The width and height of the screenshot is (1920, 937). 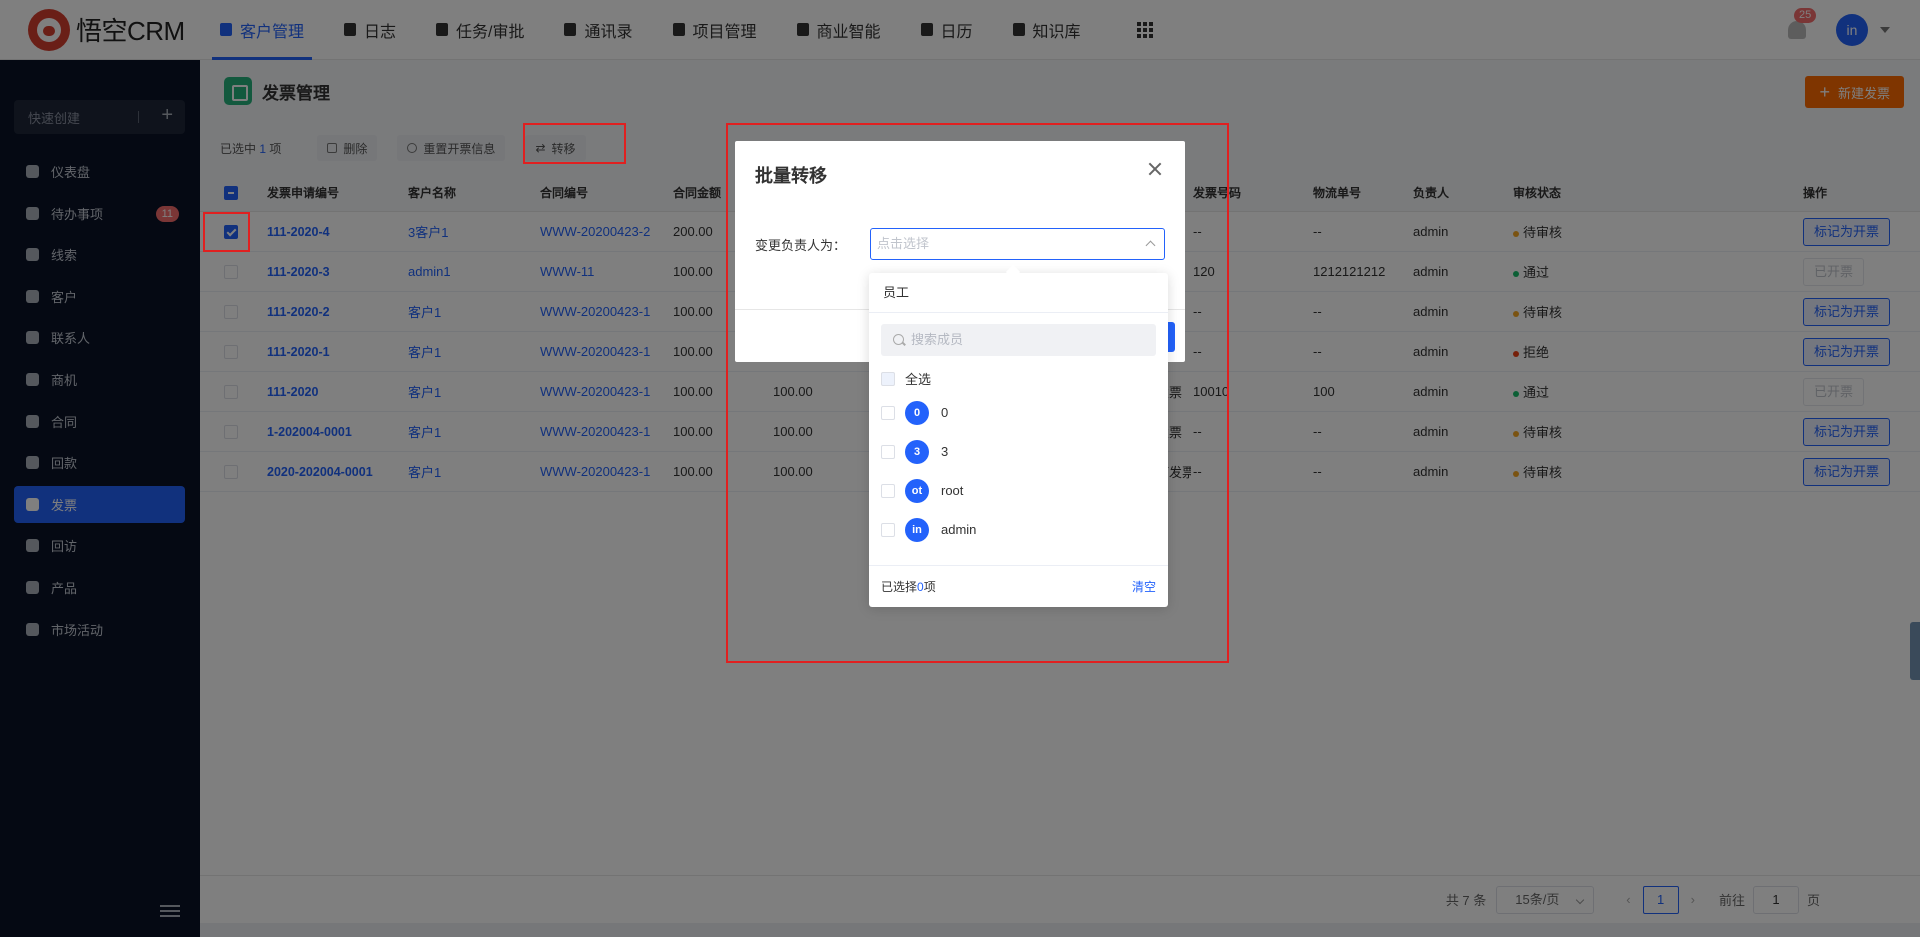 What do you see at coordinates (226, 232) in the screenshot?
I see `highlight-row-checkbox` at bounding box center [226, 232].